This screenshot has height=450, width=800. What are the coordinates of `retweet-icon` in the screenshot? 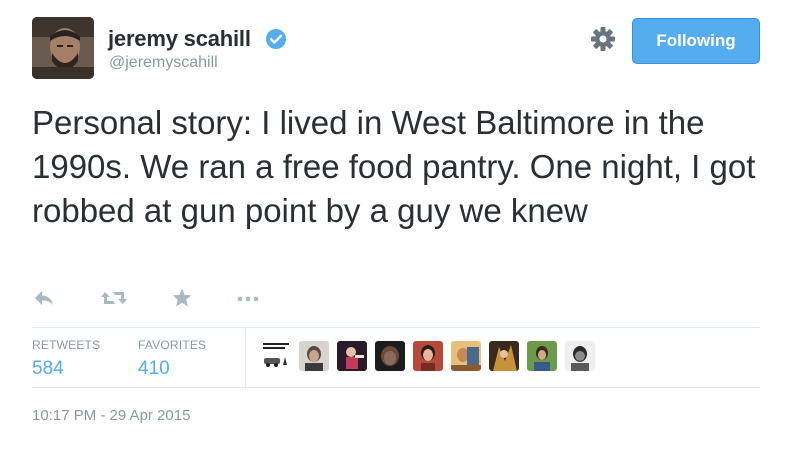 It's located at (114, 298).